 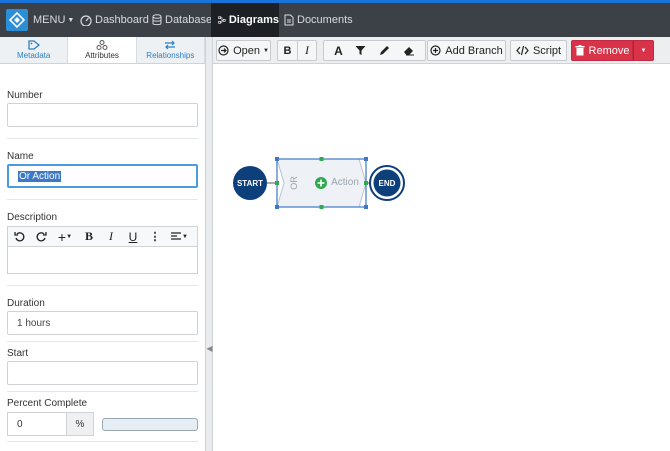 What do you see at coordinates (37, 424) in the screenshot?
I see `percent-complete-input: 0` at bounding box center [37, 424].